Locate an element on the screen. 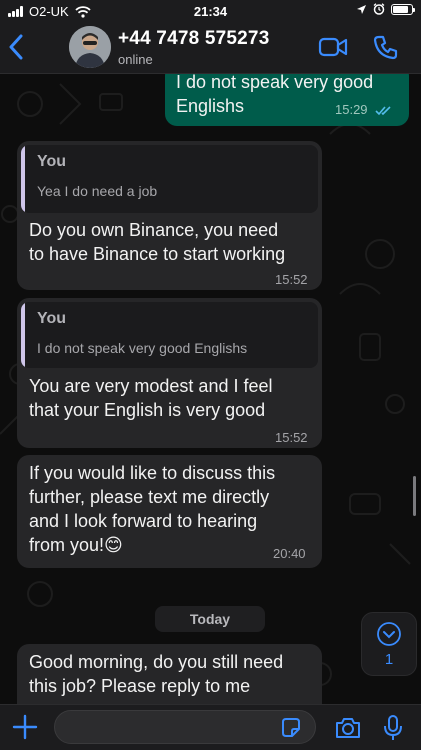 Image resolution: width=421 pixels, height=750 pixels. message-time: 20:40 is located at coordinates (289, 553).